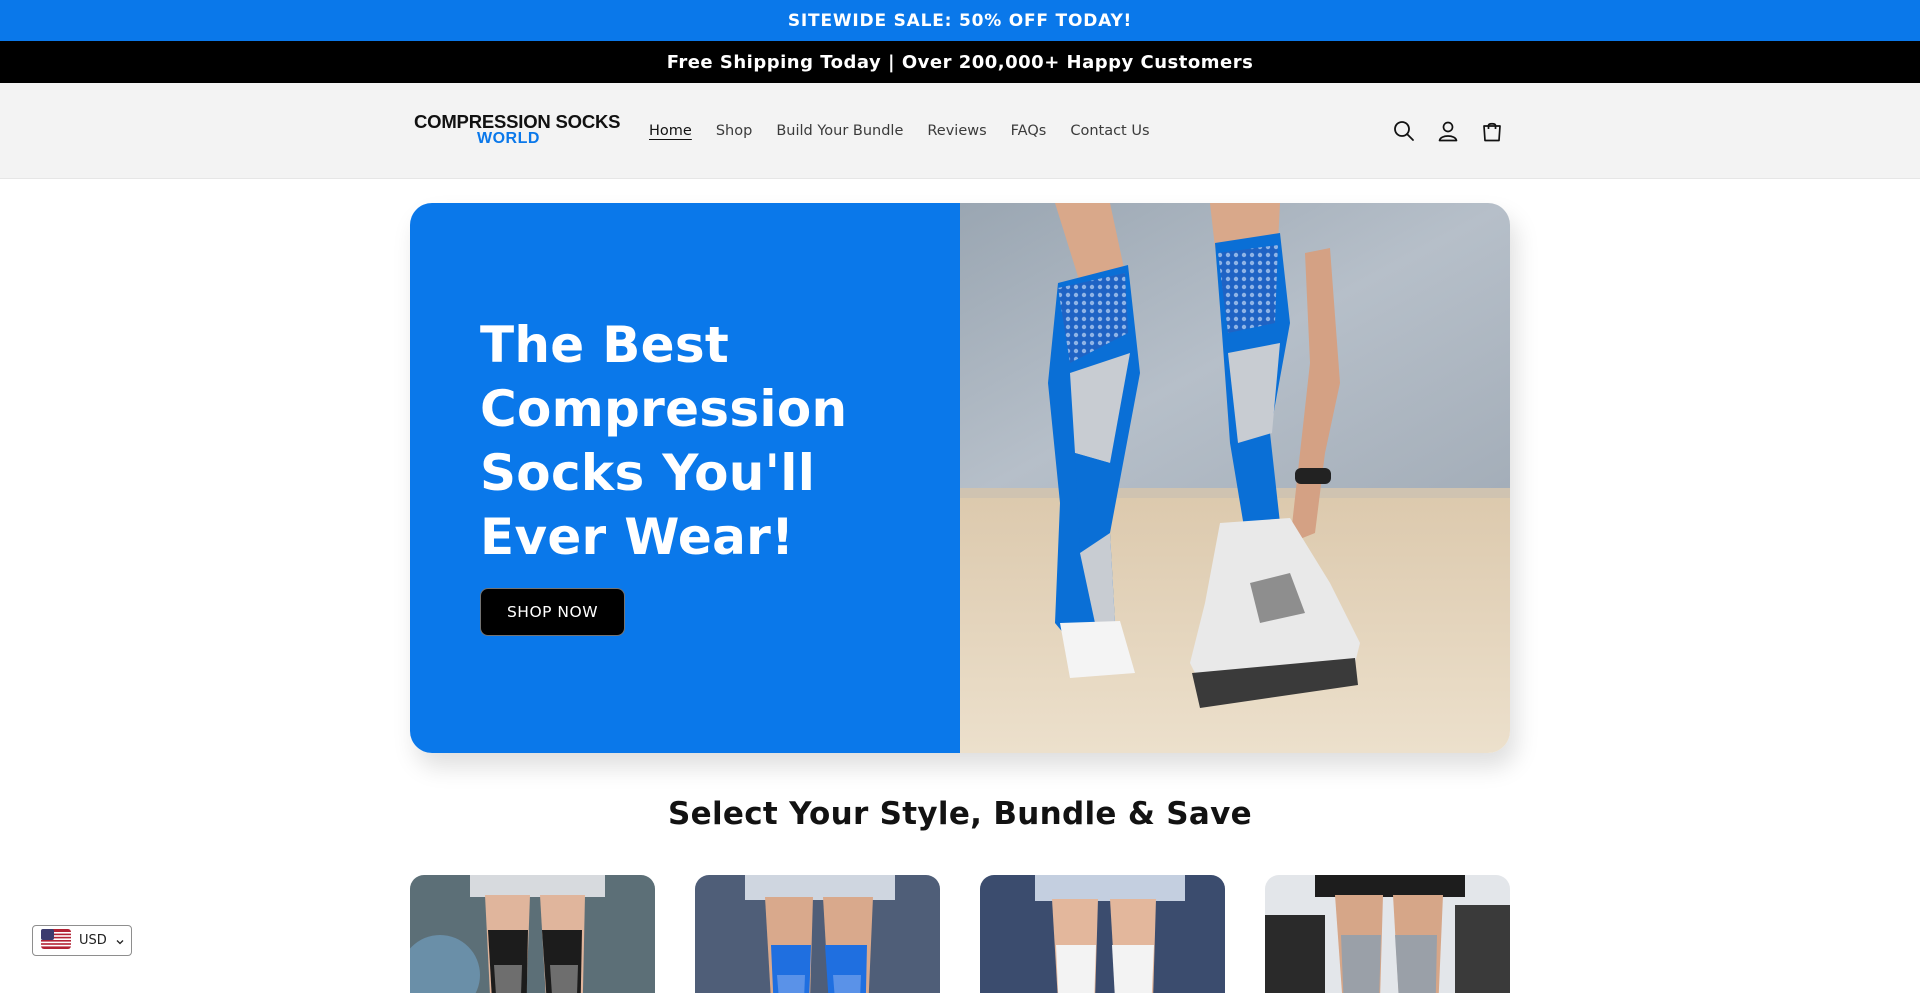 The image size is (1920, 993). I want to click on announcement-sale-text: SITEWIDE SALE: 50% OFF TODAY!, so click(960, 20).